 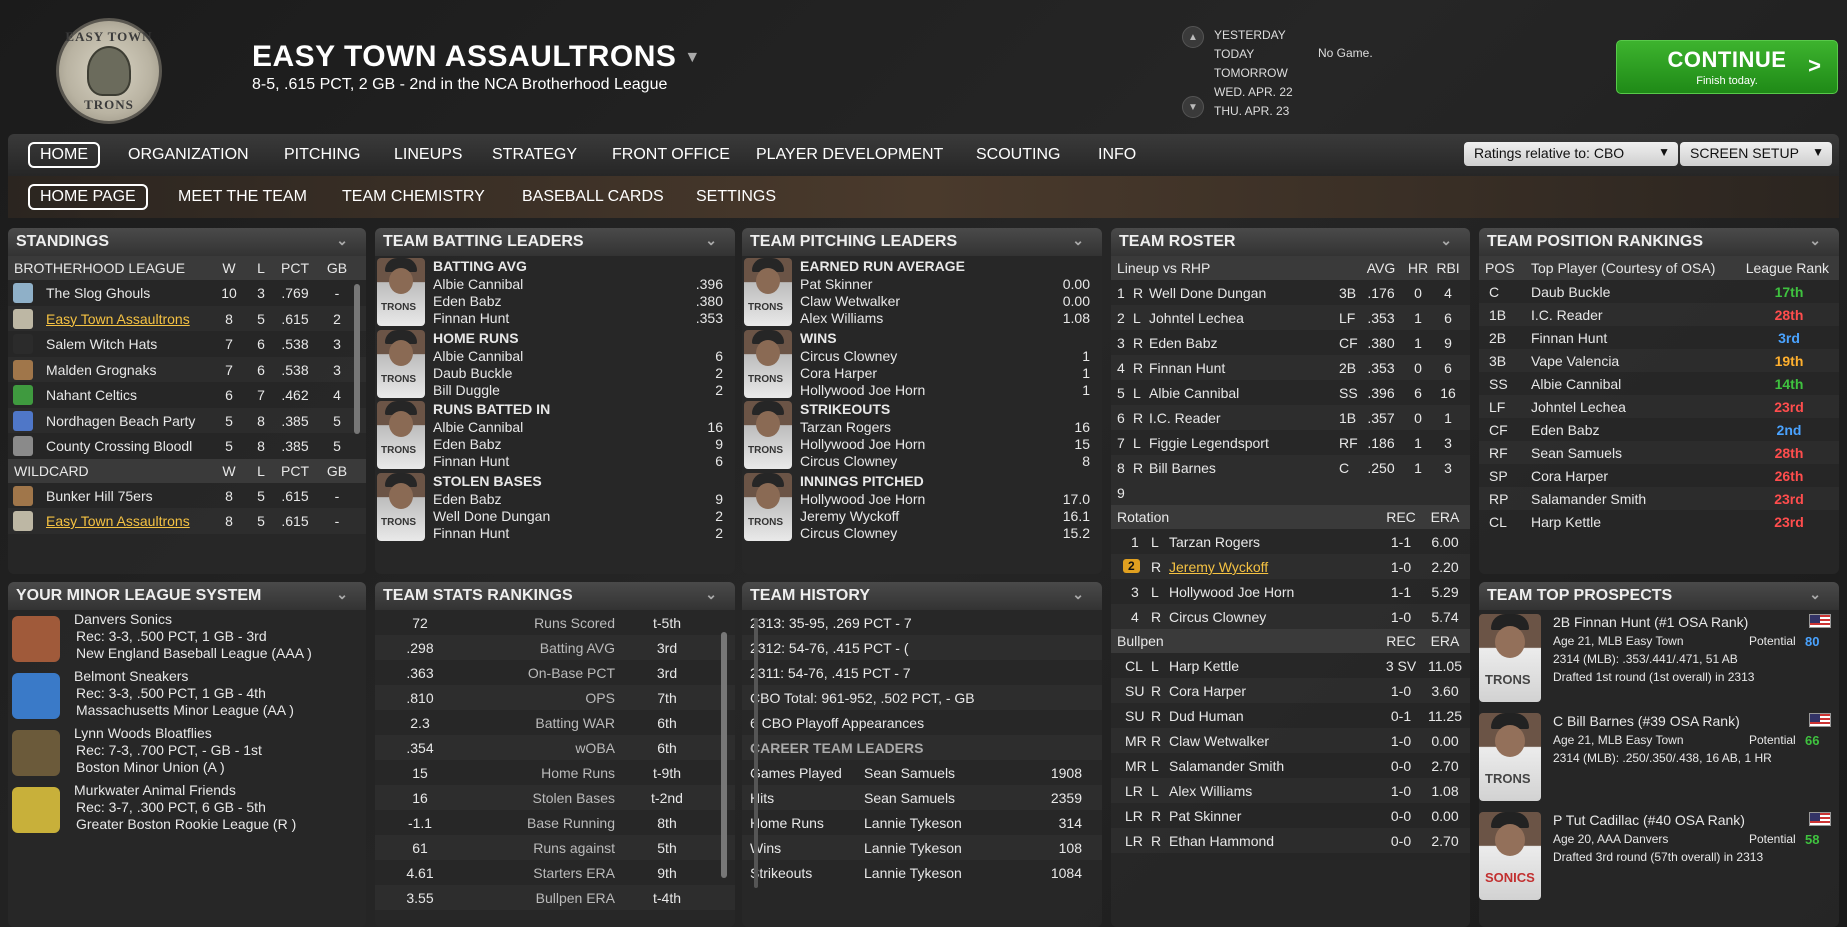 I want to click on leader-name: Hollywood Joe Horn, so click(x=862, y=390).